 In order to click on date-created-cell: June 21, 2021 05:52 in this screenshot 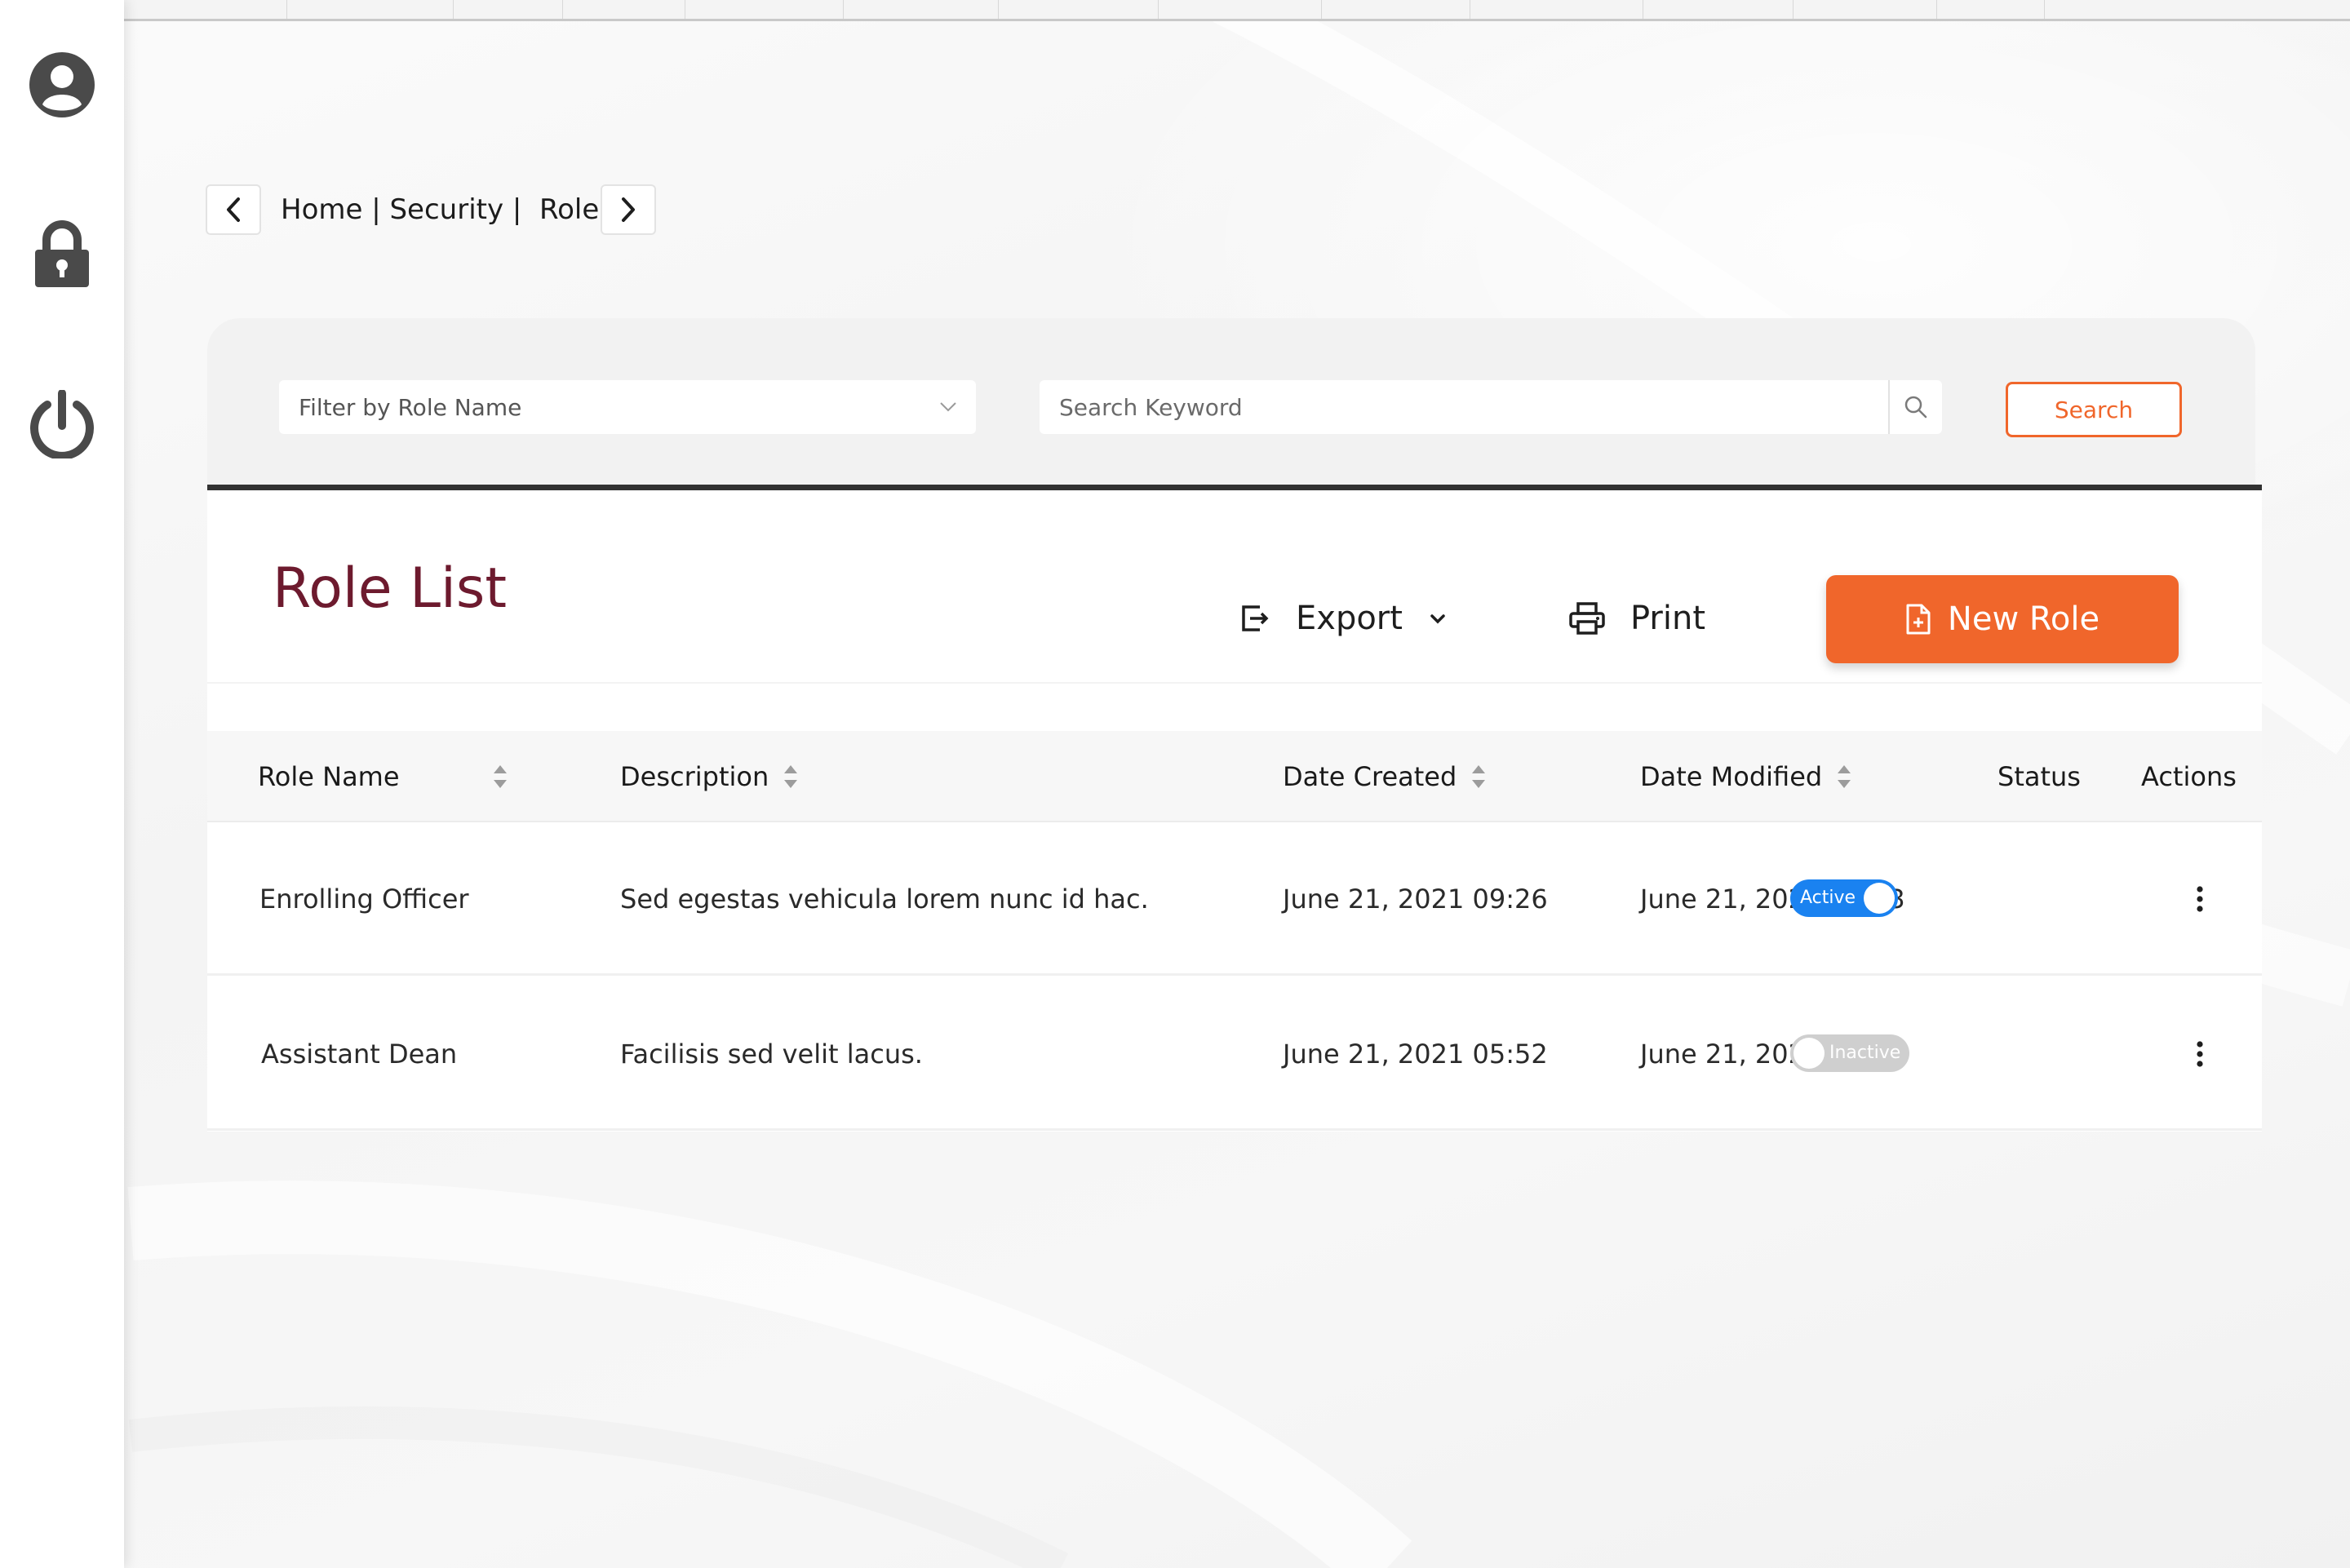, I will do `click(1415, 1054)`.